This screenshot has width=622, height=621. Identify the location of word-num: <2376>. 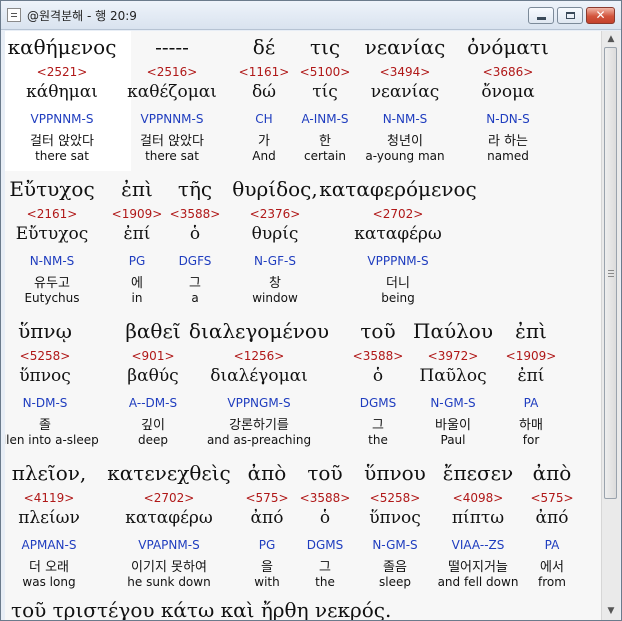
(275, 214).